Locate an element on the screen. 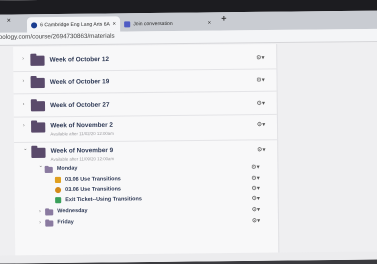  folder-title: Week of November 2 is located at coordinates (81, 126).